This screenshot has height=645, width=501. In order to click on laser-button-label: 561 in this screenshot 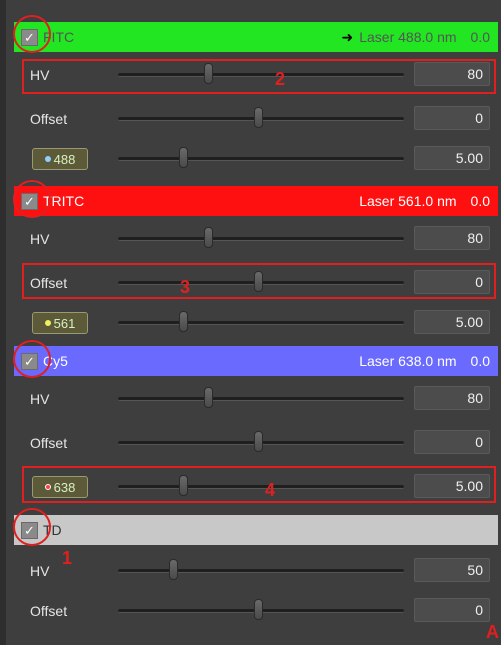, I will do `click(64, 323)`.